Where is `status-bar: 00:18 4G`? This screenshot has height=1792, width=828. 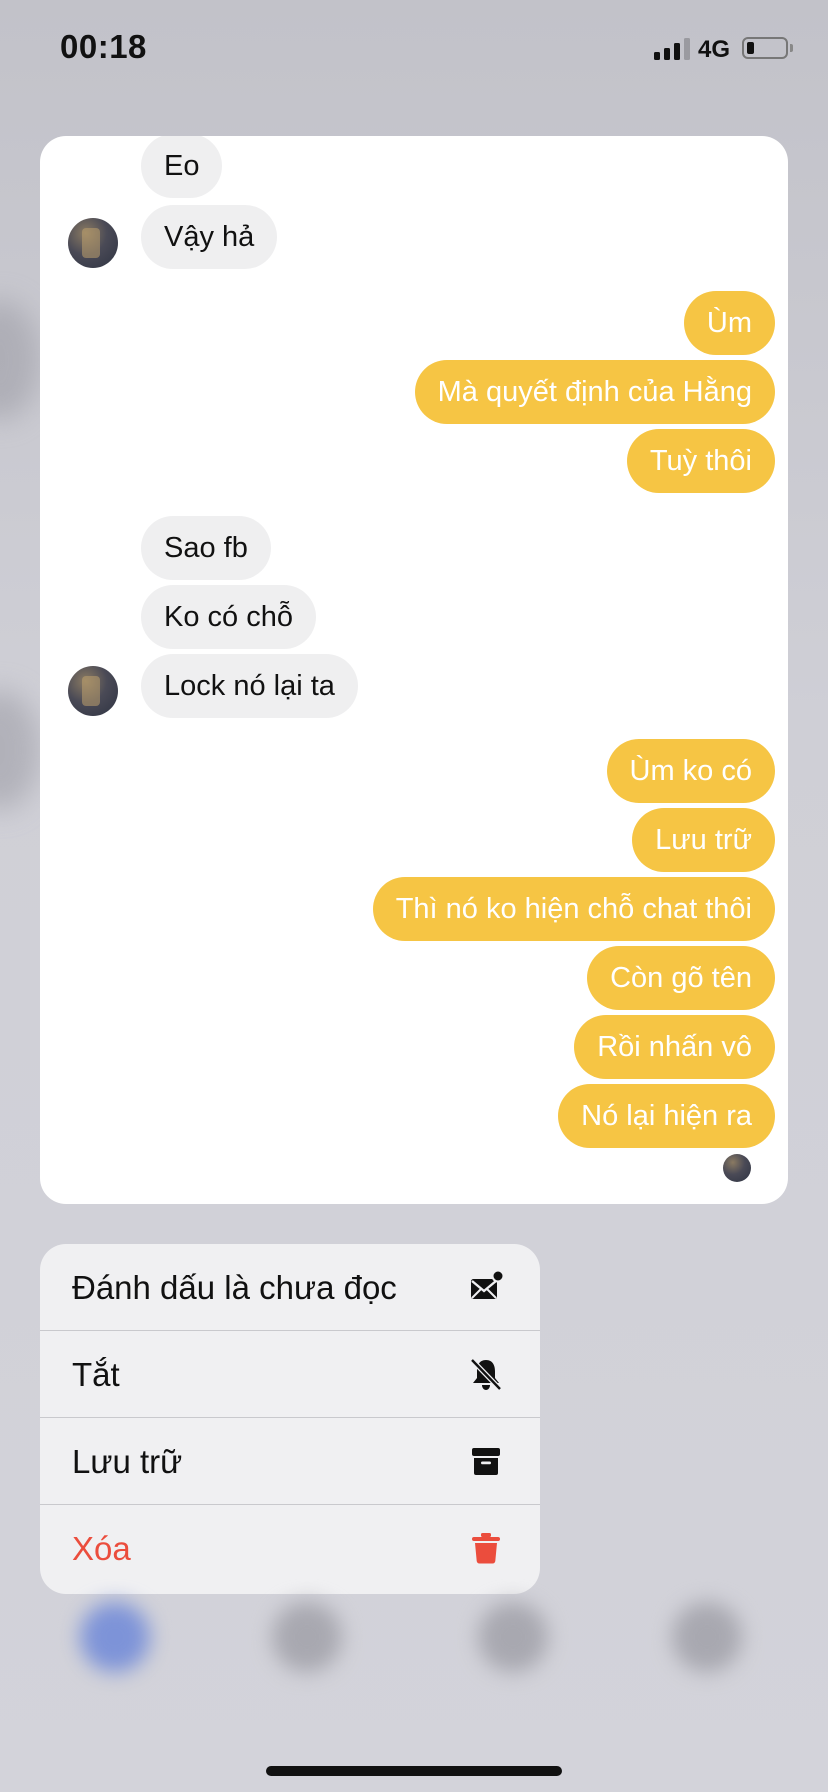 status-bar: 00:18 4G is located at coordinates (414, 50).